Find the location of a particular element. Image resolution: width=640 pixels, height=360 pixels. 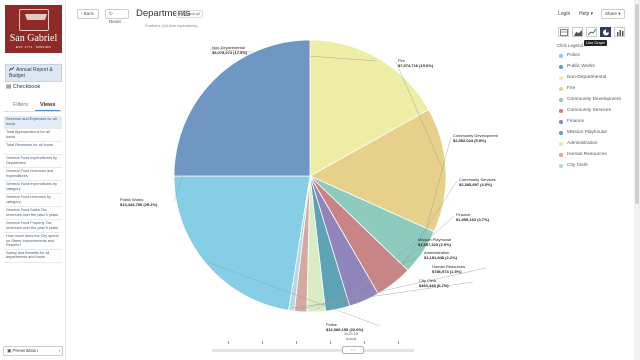

pie-chart-icon is located at coordinates (606, 32).